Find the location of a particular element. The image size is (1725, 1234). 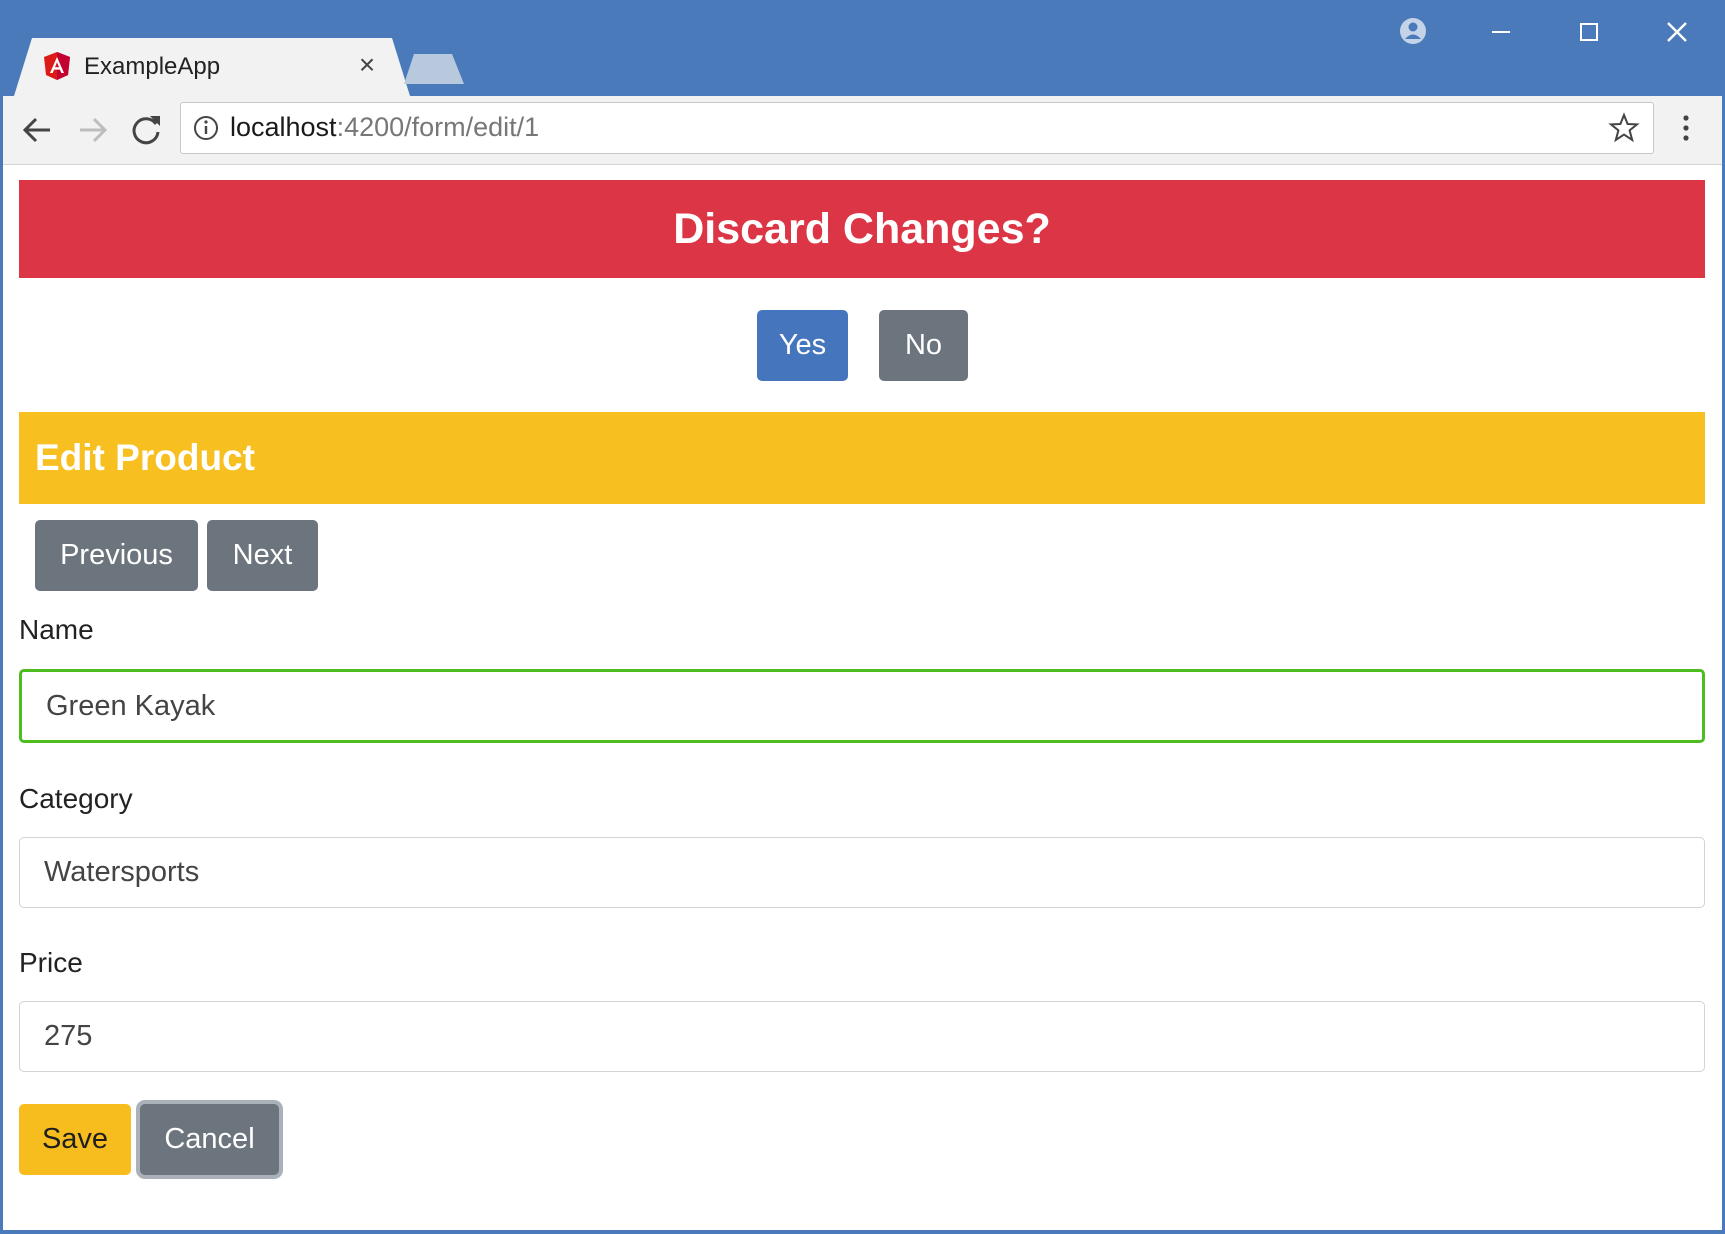

price-input is located at coordinates (862, 1036).